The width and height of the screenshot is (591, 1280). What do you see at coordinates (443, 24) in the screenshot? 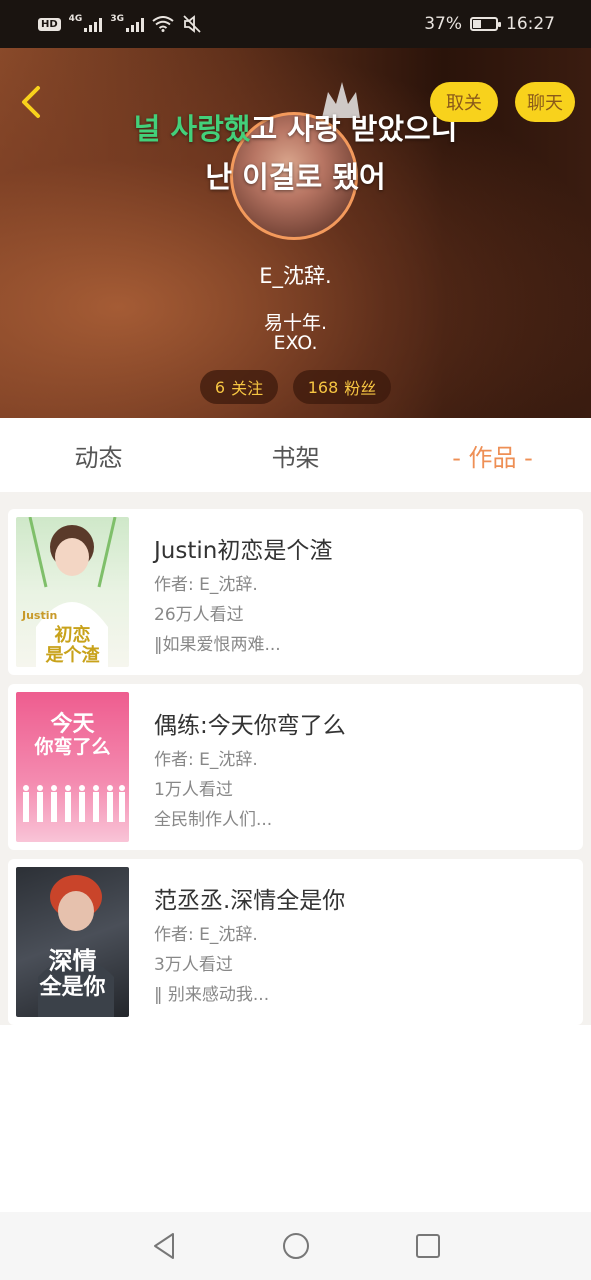
I see `battery-percent: 37%` at bounding box center [443, 24].